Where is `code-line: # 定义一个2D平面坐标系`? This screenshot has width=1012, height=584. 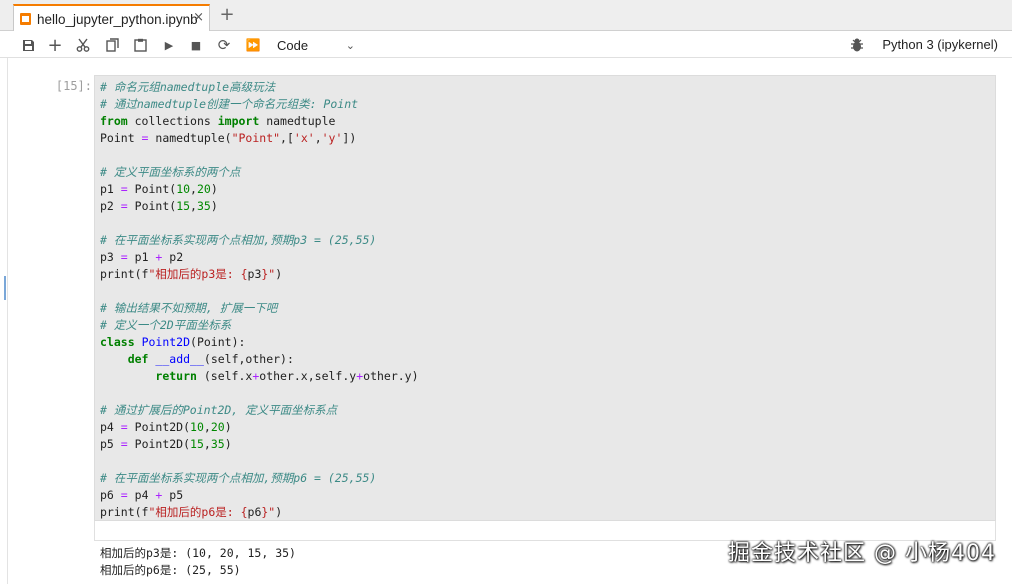
code-line: # 定义一个2D平面坐标系 is located at coordinates (259, 325).